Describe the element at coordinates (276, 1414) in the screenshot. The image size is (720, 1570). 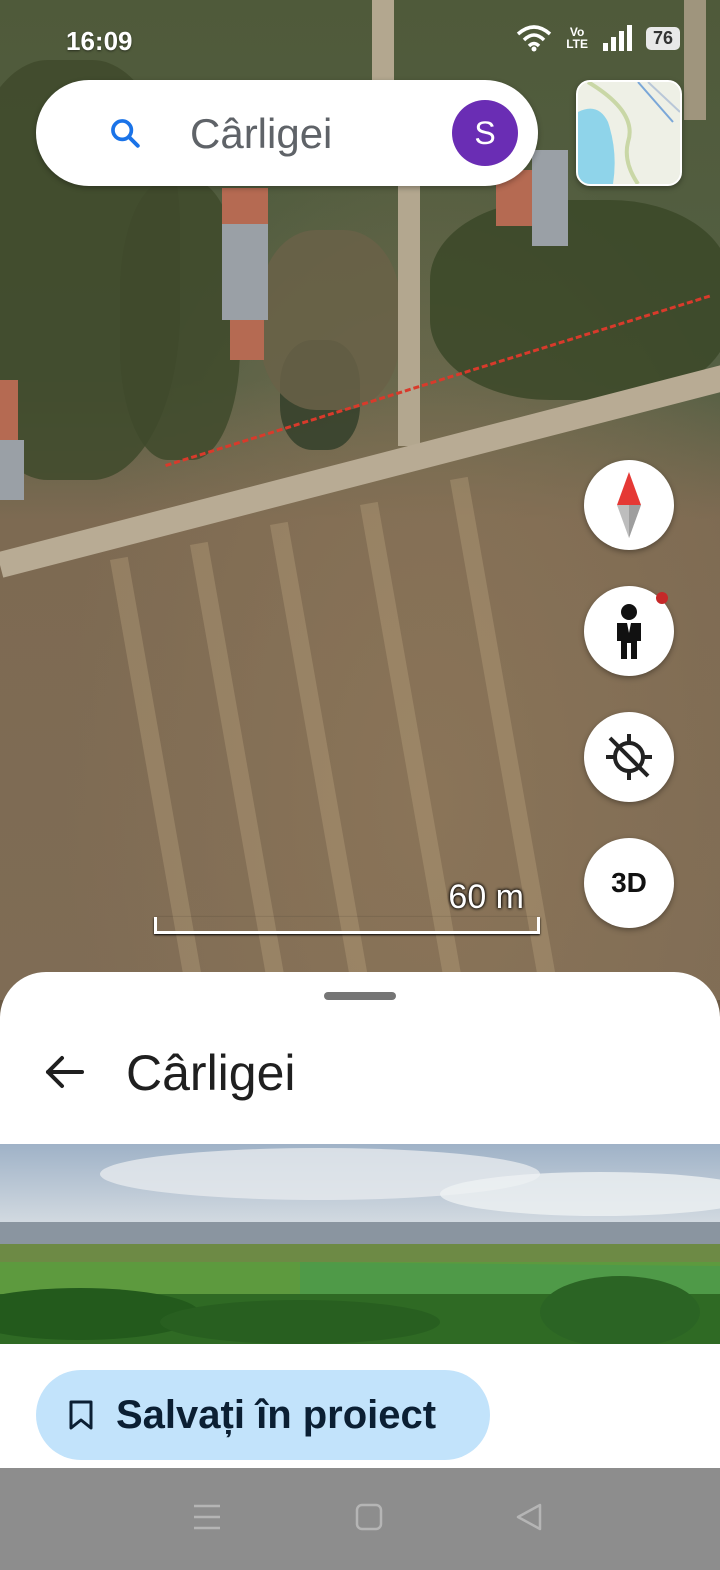
I see `save-button-label: Salvați în proiect` at that location.